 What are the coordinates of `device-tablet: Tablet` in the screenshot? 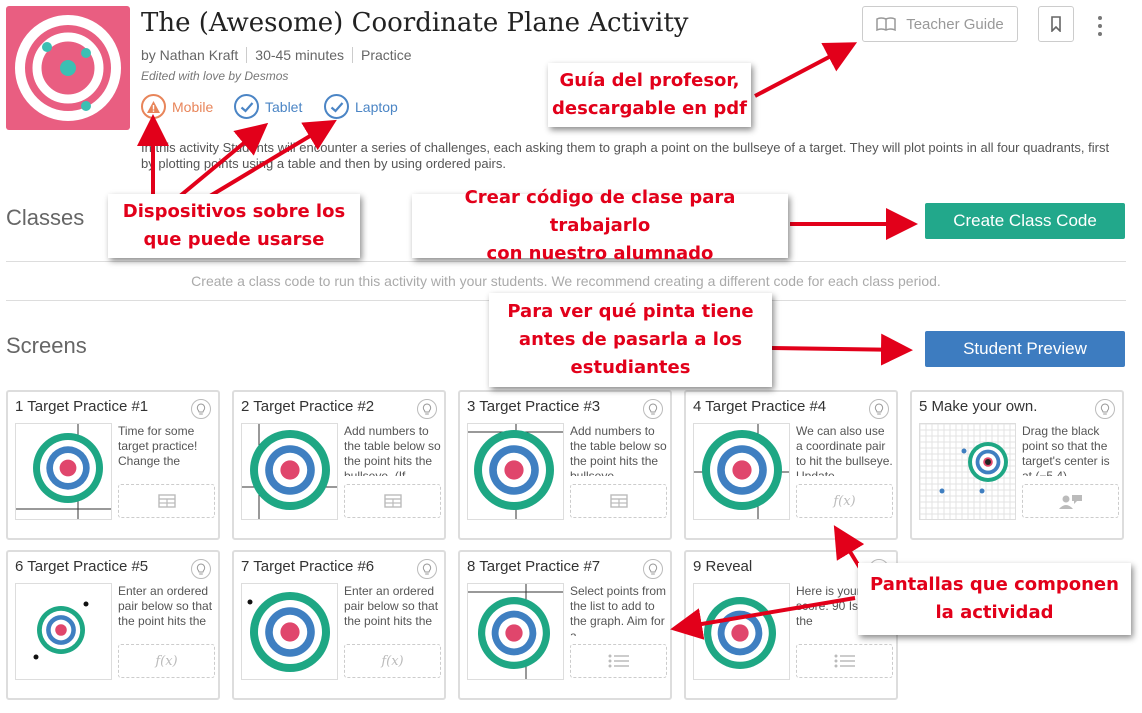 It's located at (268, 106).